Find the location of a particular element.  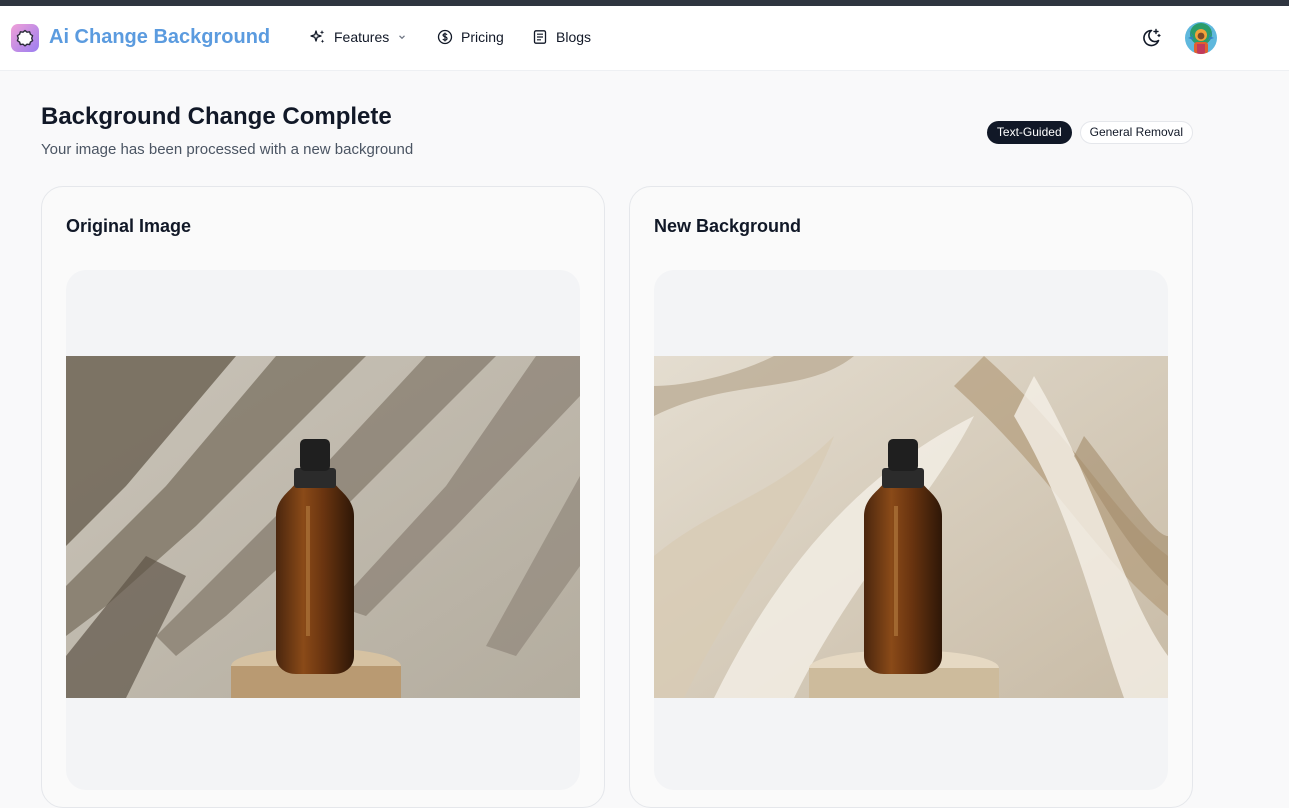

card-title-new: New Background is located at coordinates (728, 226).